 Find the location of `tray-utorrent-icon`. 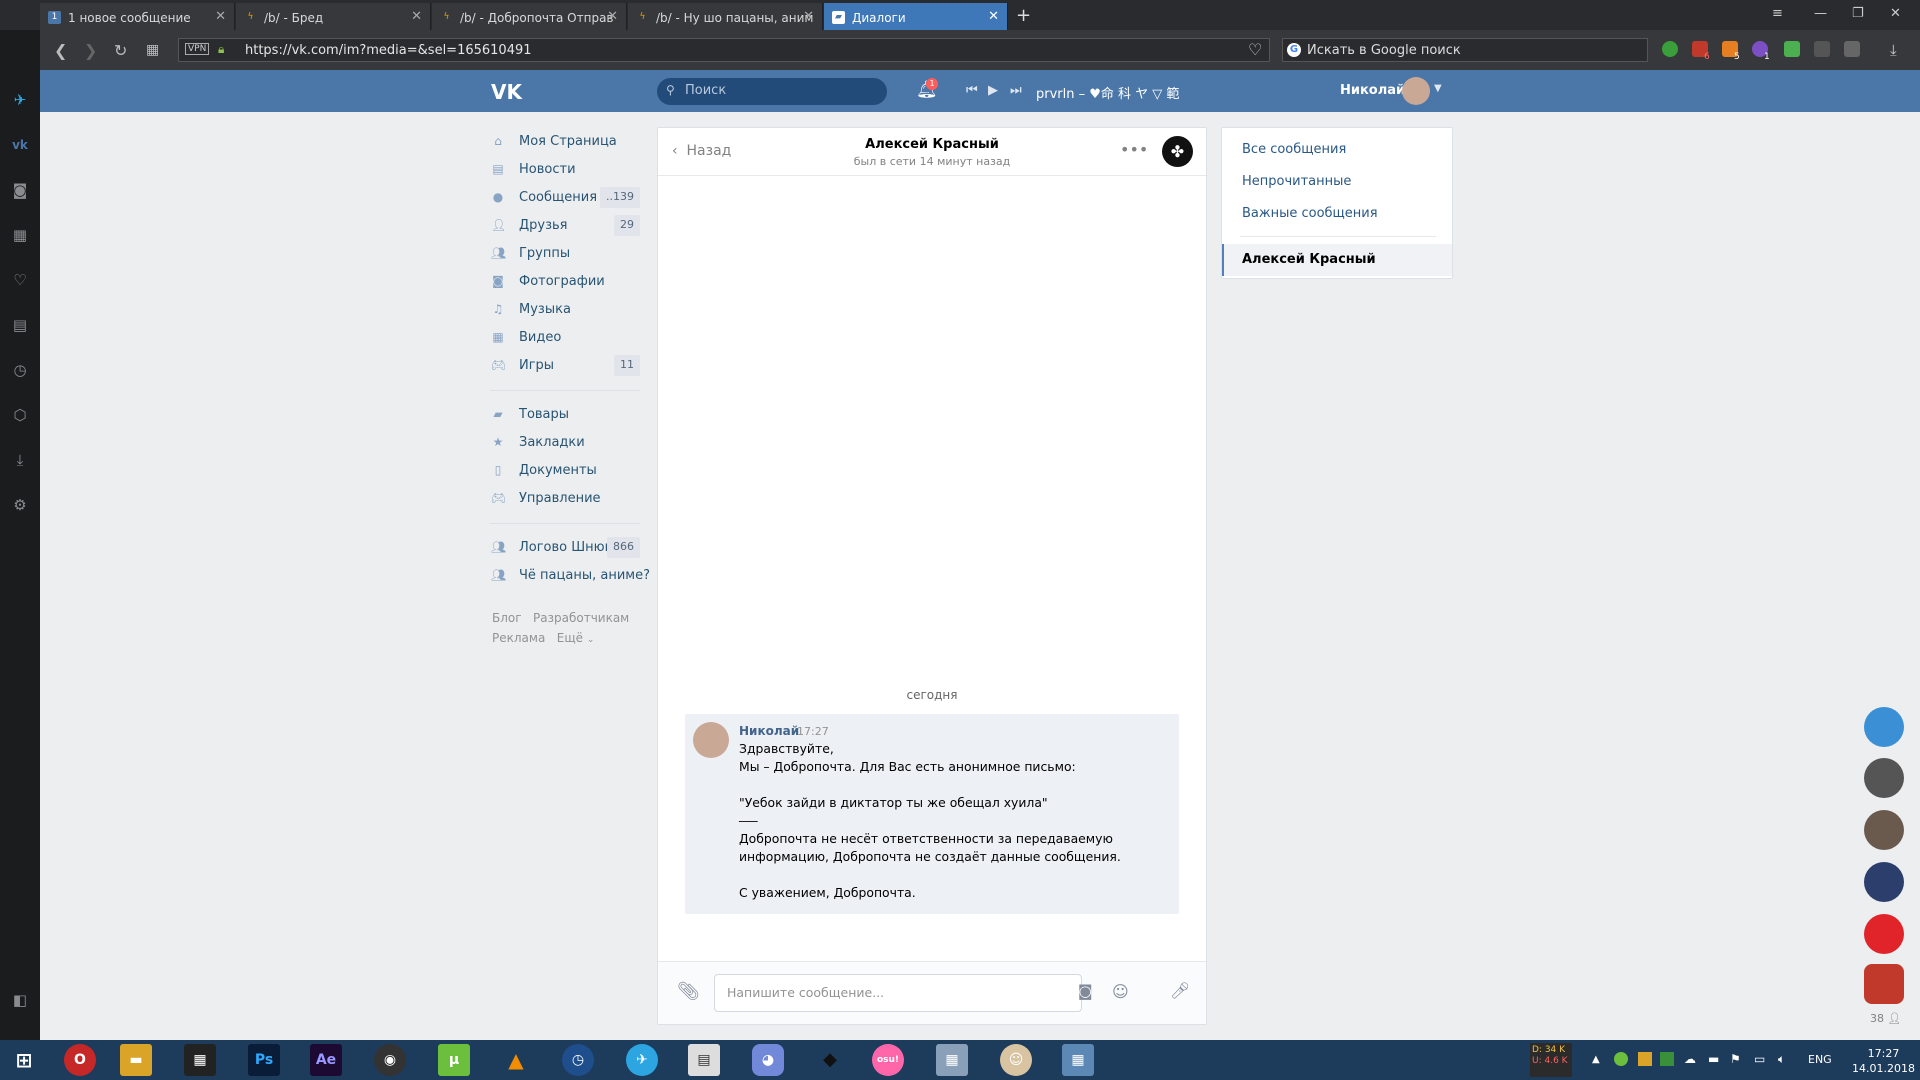

tray-utorrent-icon is located at coordinates (1621, 1059).